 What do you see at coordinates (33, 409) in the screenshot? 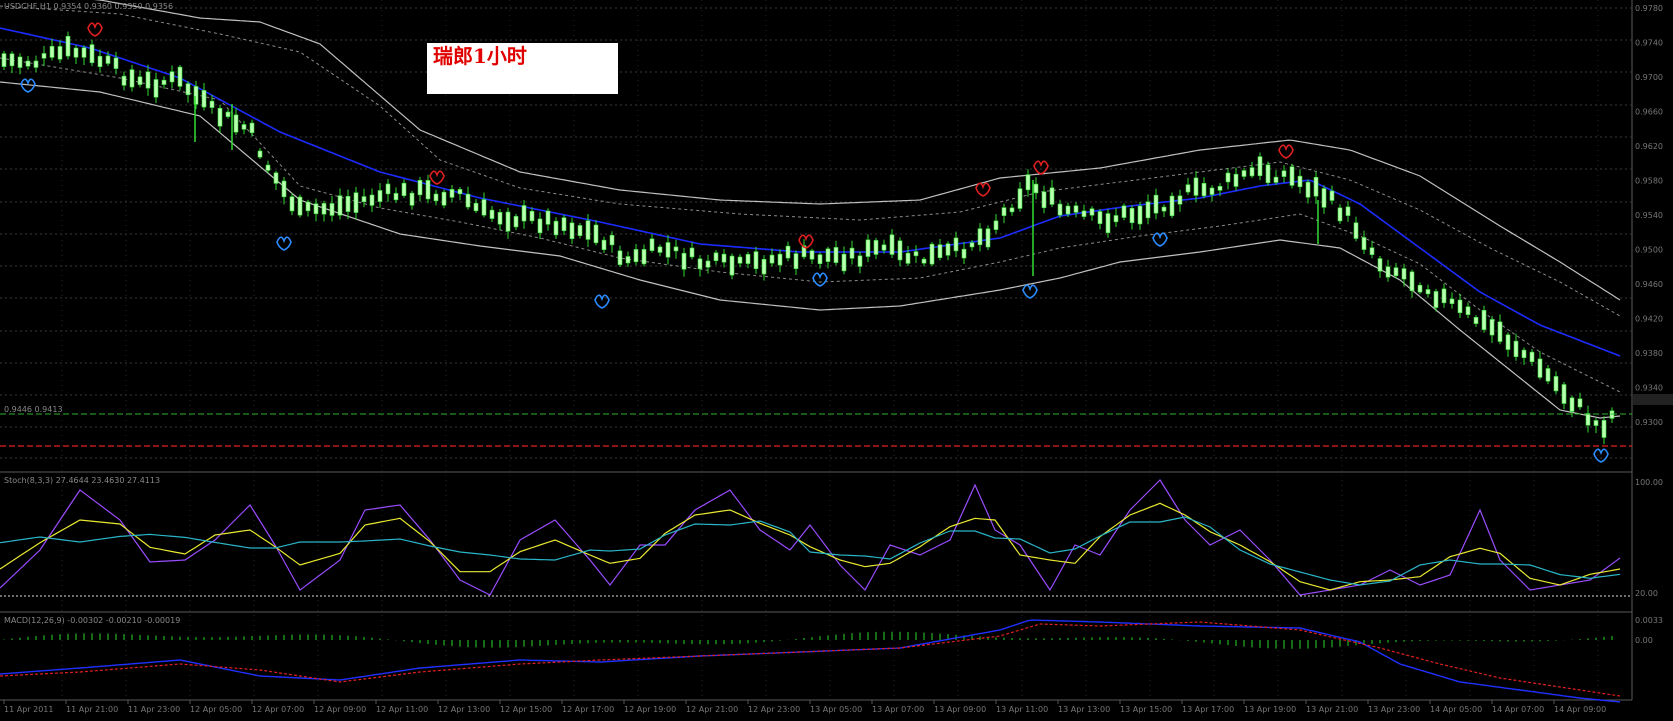
I see `price-level-label: 0.9446 0.9413` at bounding box center [33, 409].